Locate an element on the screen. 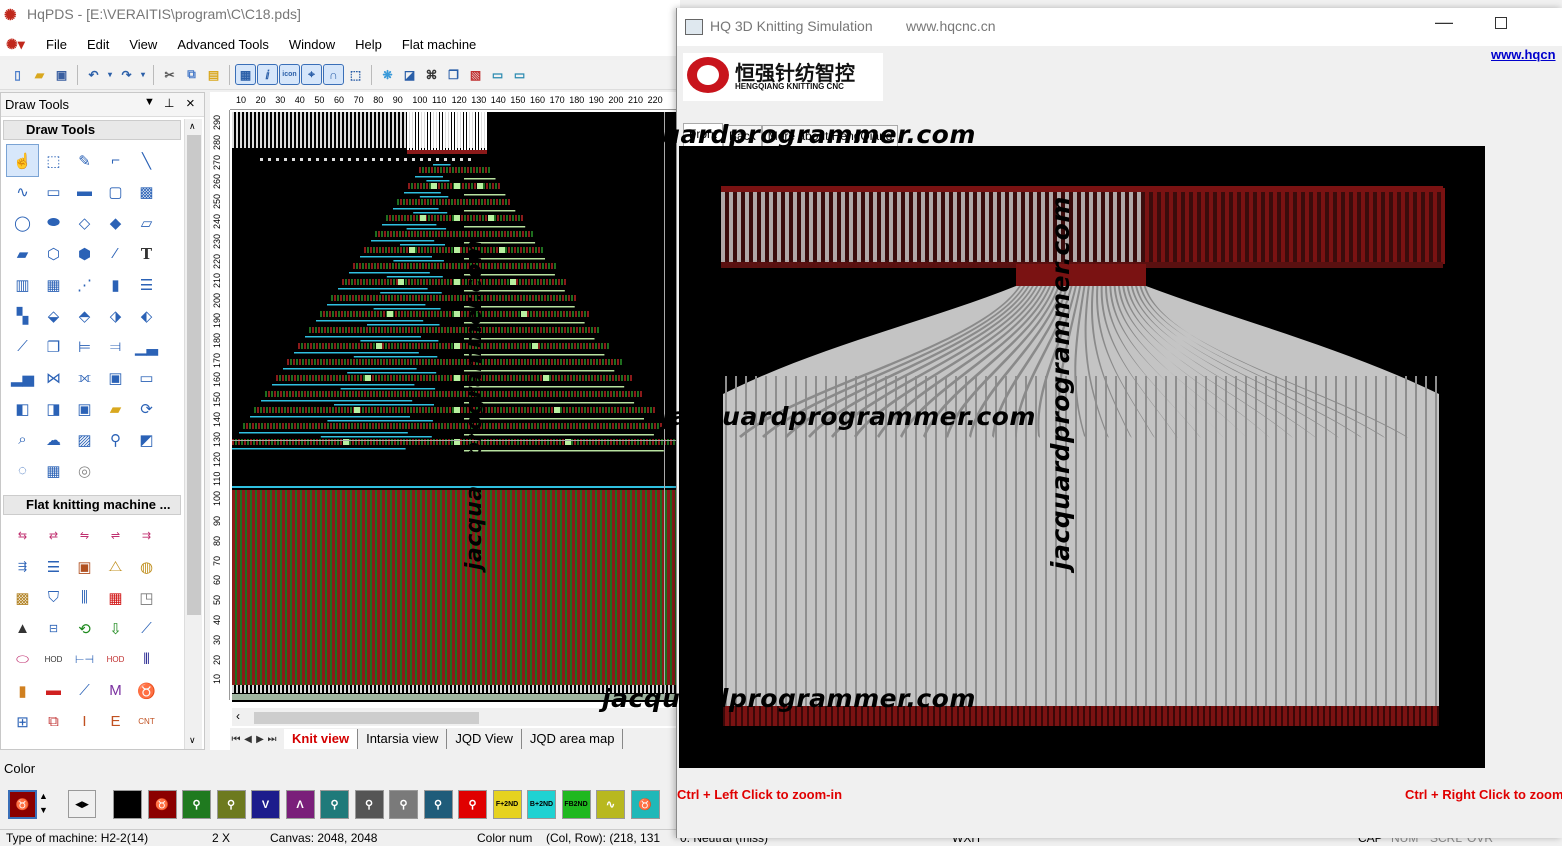 This screenshot has width=1562, height=846. diagonal-icon: ⋰ is located at coordinates (84, 284).